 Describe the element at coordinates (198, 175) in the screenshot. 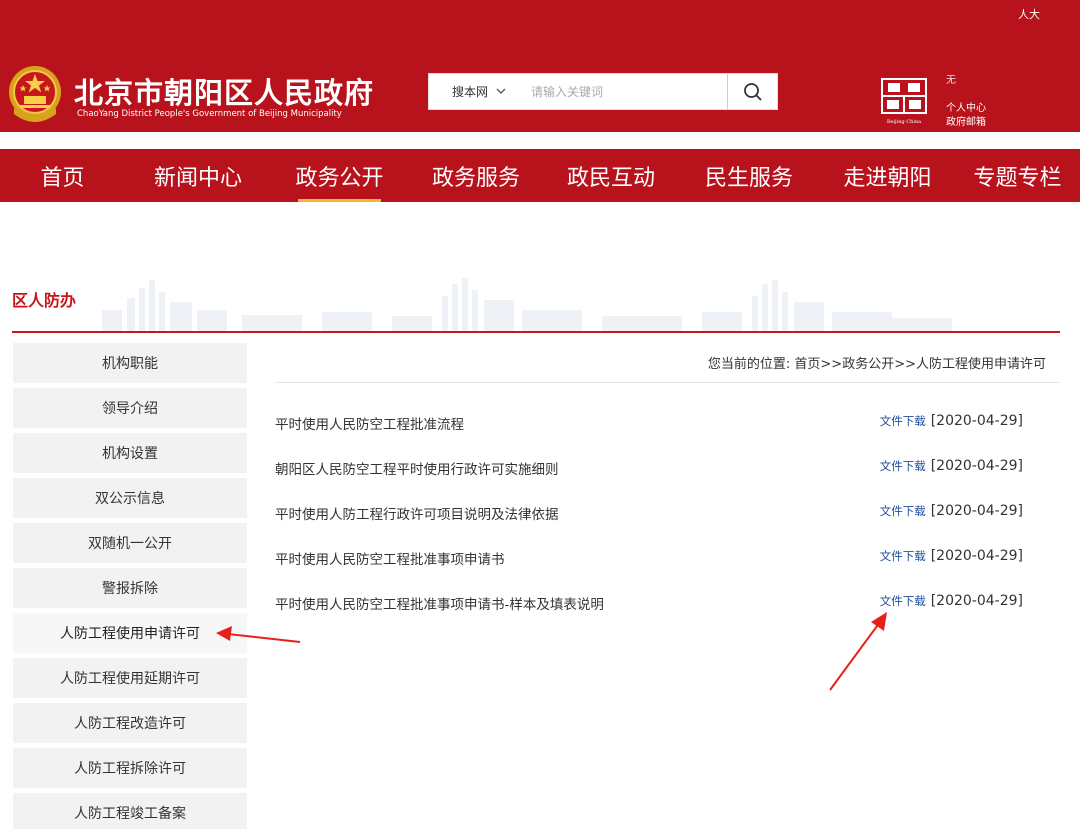

I see `nav-news: 新闻中心` at that location.